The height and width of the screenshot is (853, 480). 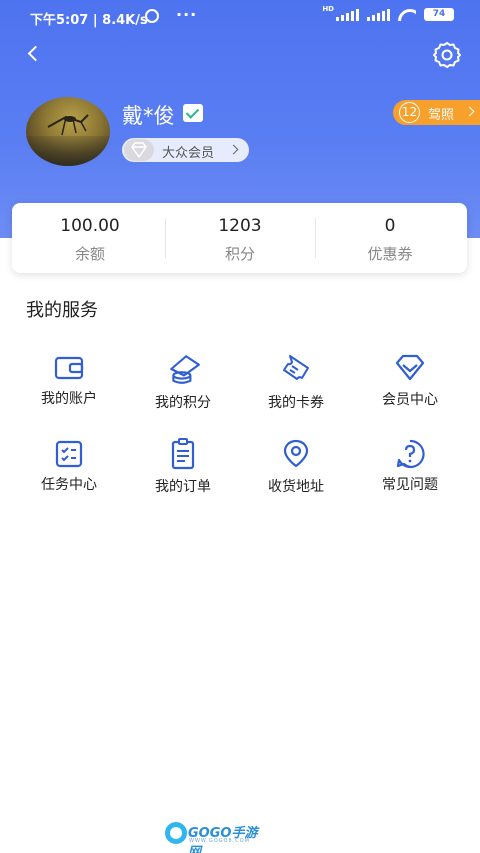 I want to click on status-indicators: HD 74, so click(x=388, y=12).